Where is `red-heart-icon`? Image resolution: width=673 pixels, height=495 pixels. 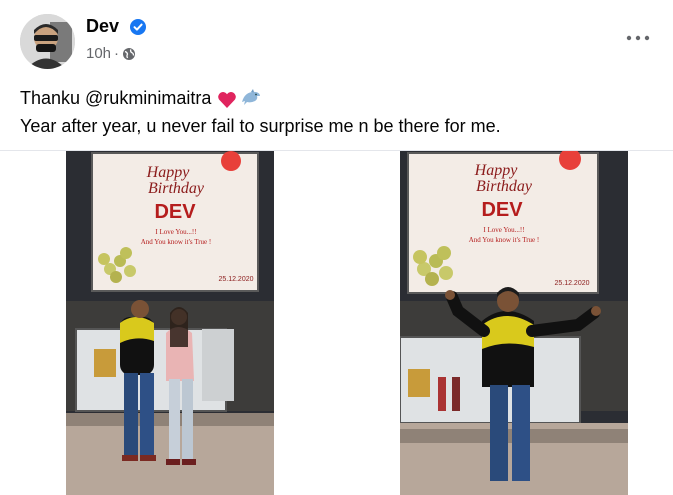 red-heart-icon is located at coordinates (227, 98).